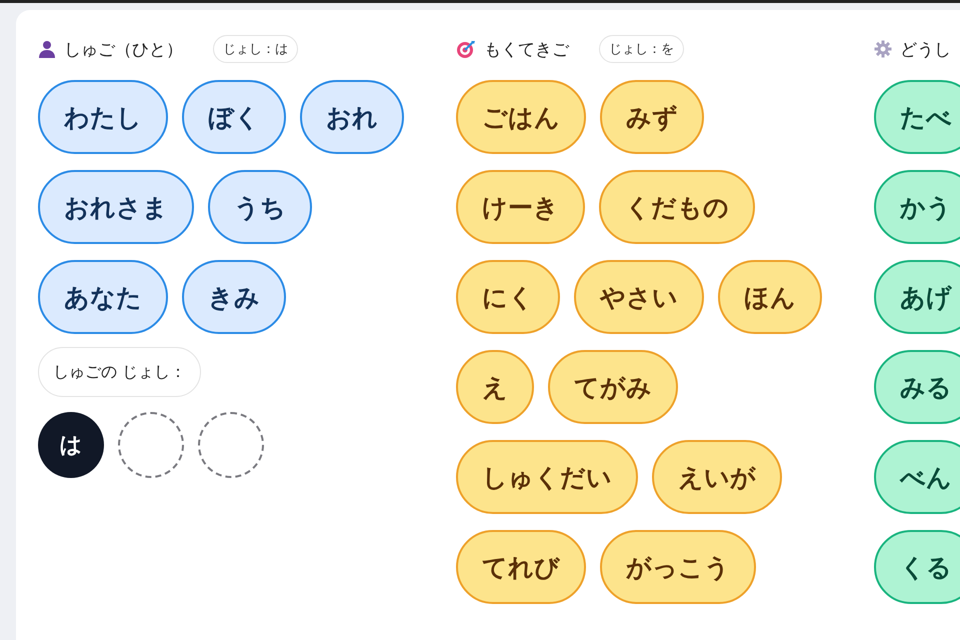 The width and height of the screenshot is (960, 640). I want to click on word-chip: ごはん, so click(521, 117).